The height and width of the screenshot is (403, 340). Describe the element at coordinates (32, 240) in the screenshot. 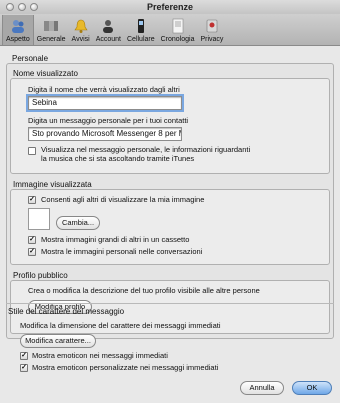

I see `large-images-checkbox: ✓` at that location.